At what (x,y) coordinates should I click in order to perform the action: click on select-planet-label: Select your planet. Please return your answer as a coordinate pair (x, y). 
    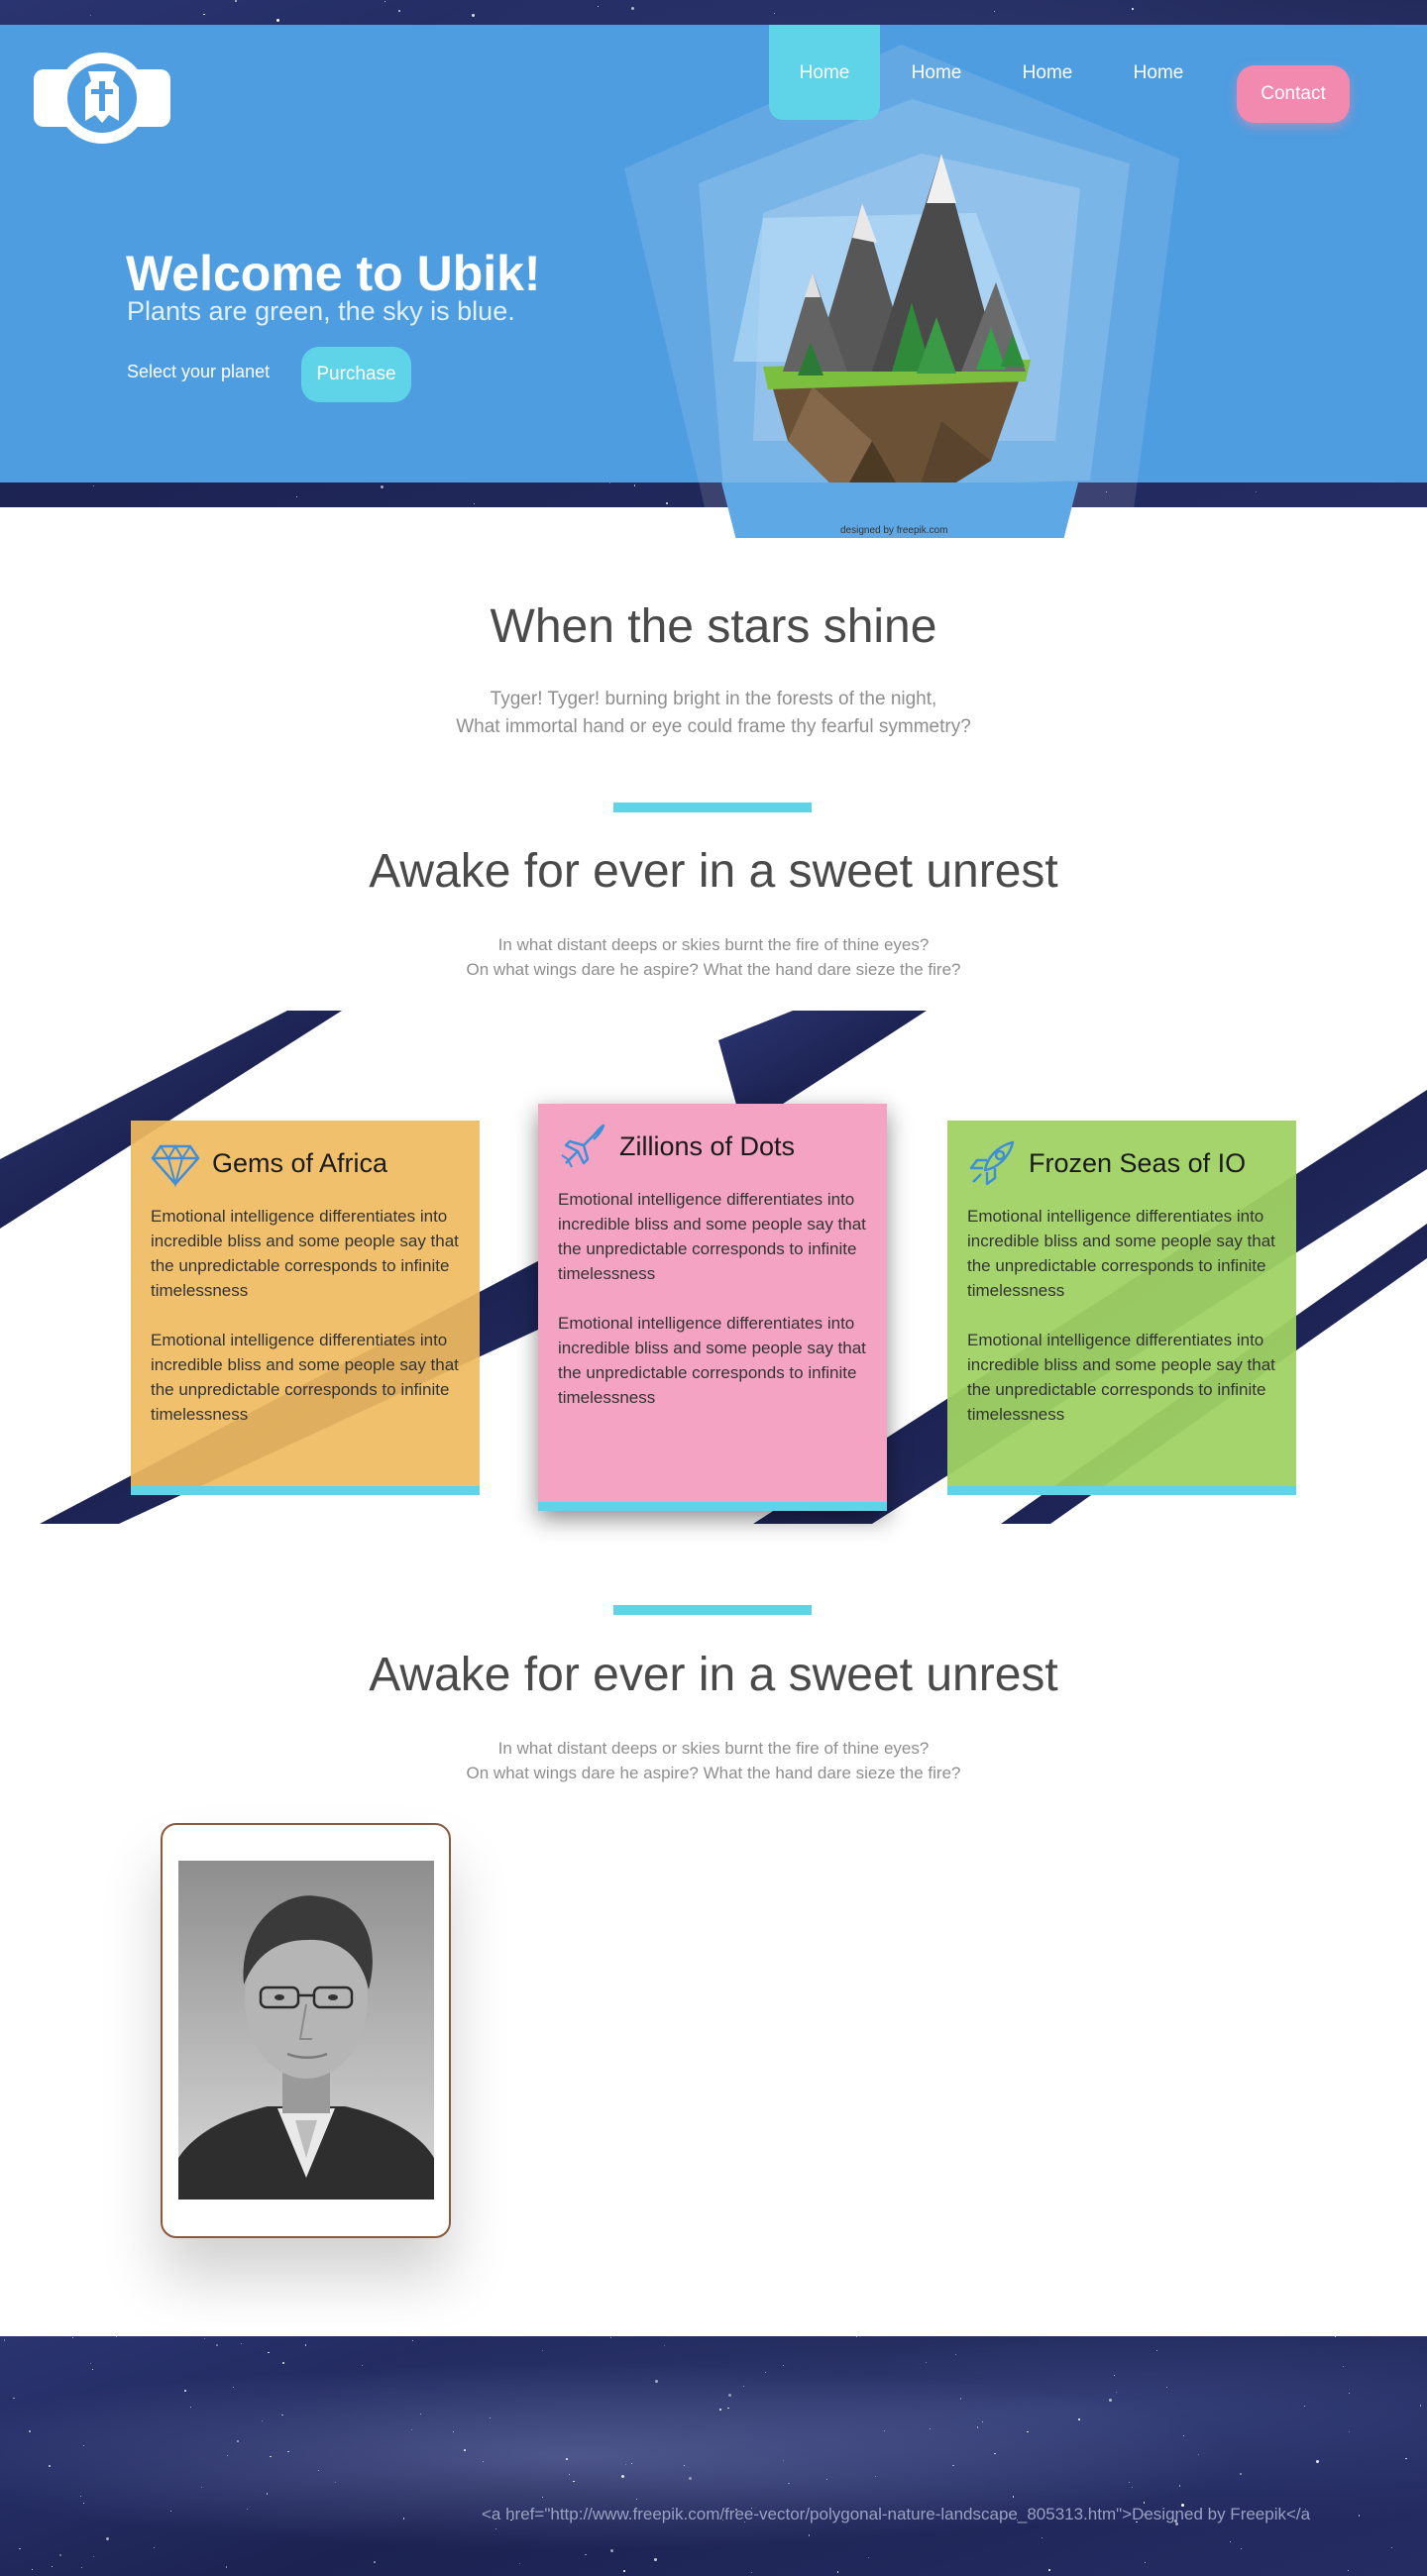
    Looking at the image, I should click on (199, 371).